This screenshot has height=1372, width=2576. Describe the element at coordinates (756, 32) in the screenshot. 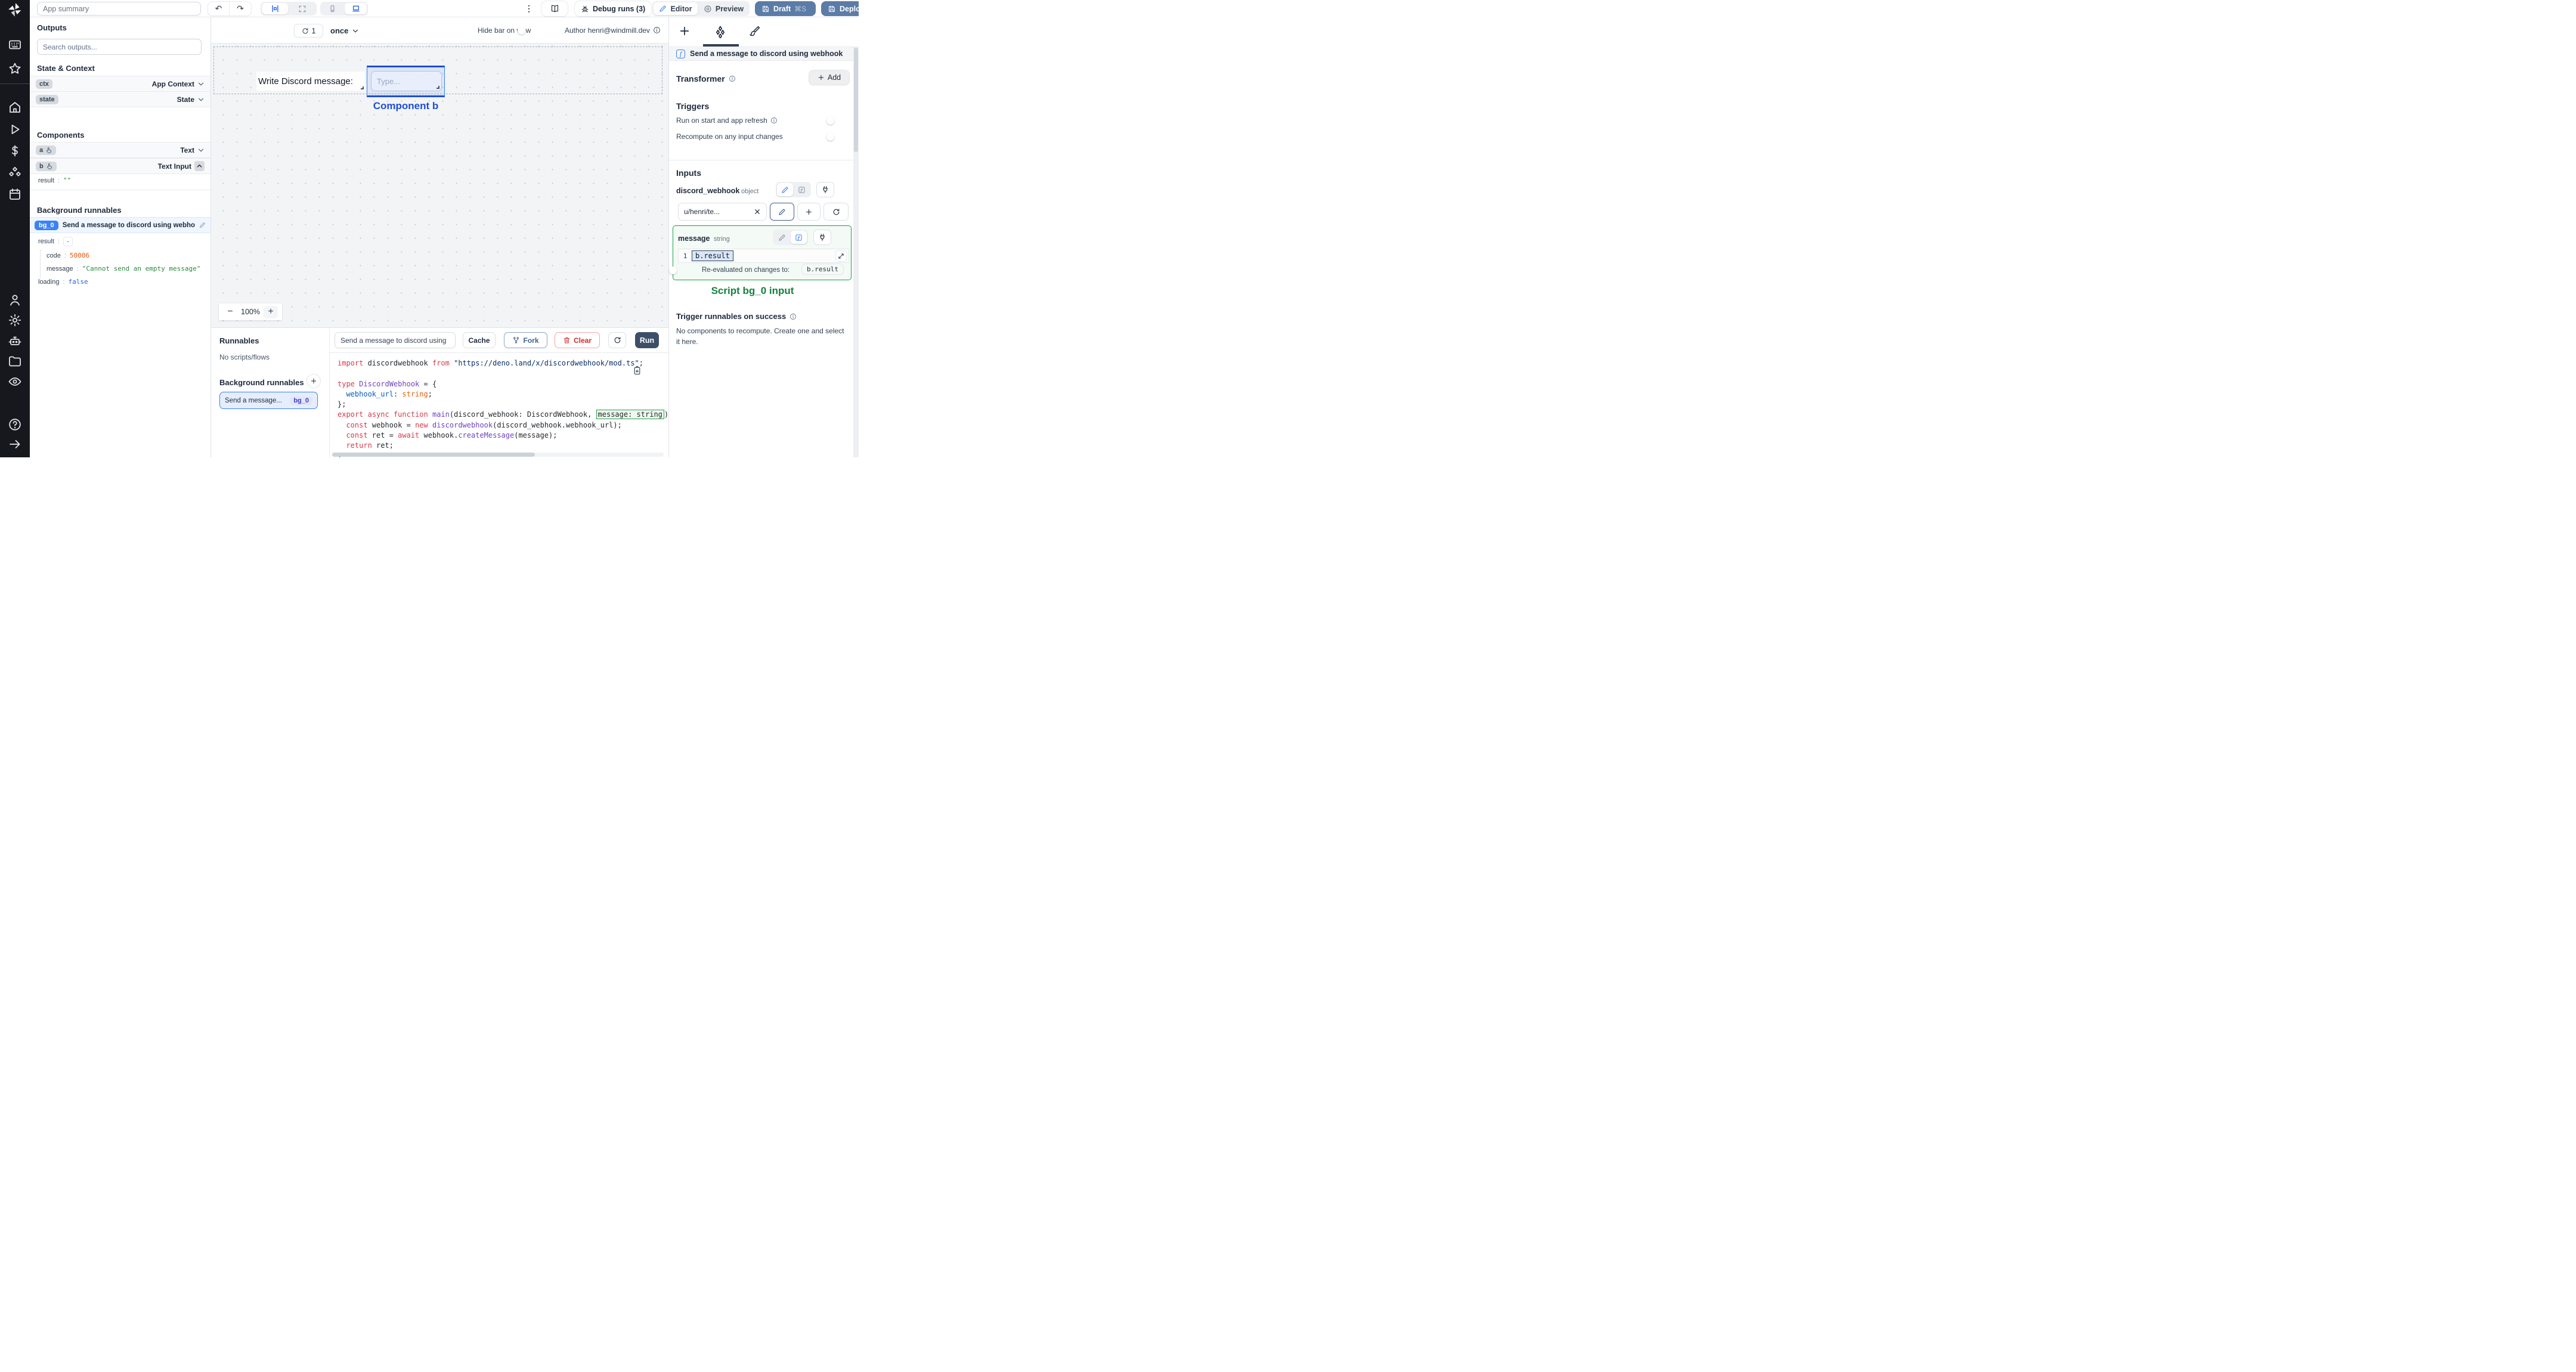

I see `tab-styling-brush-icon` at that location.